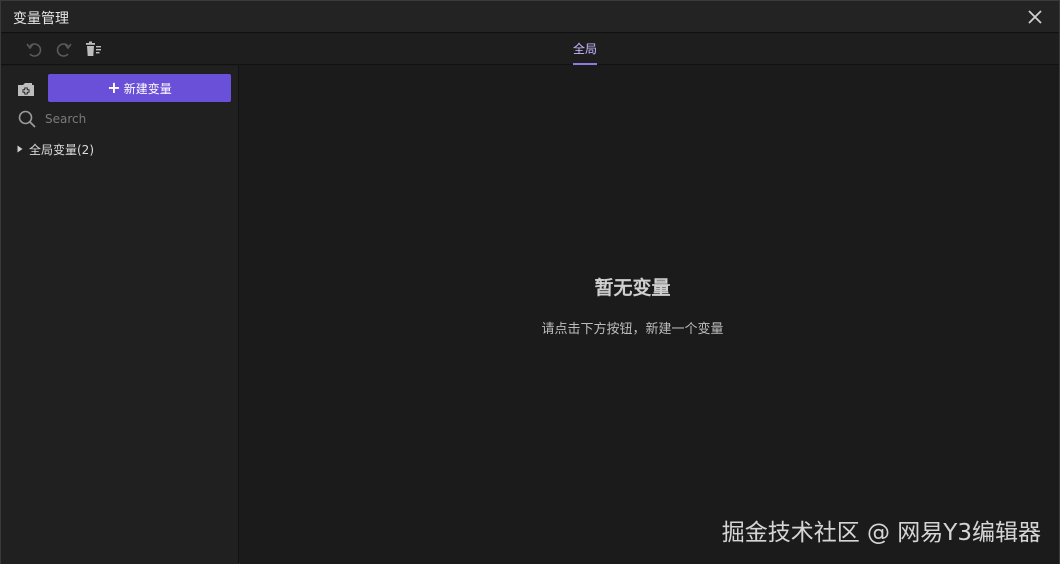 This screenshot has width=1060, height=564. I want to click on undo-button, so click(34, 49).